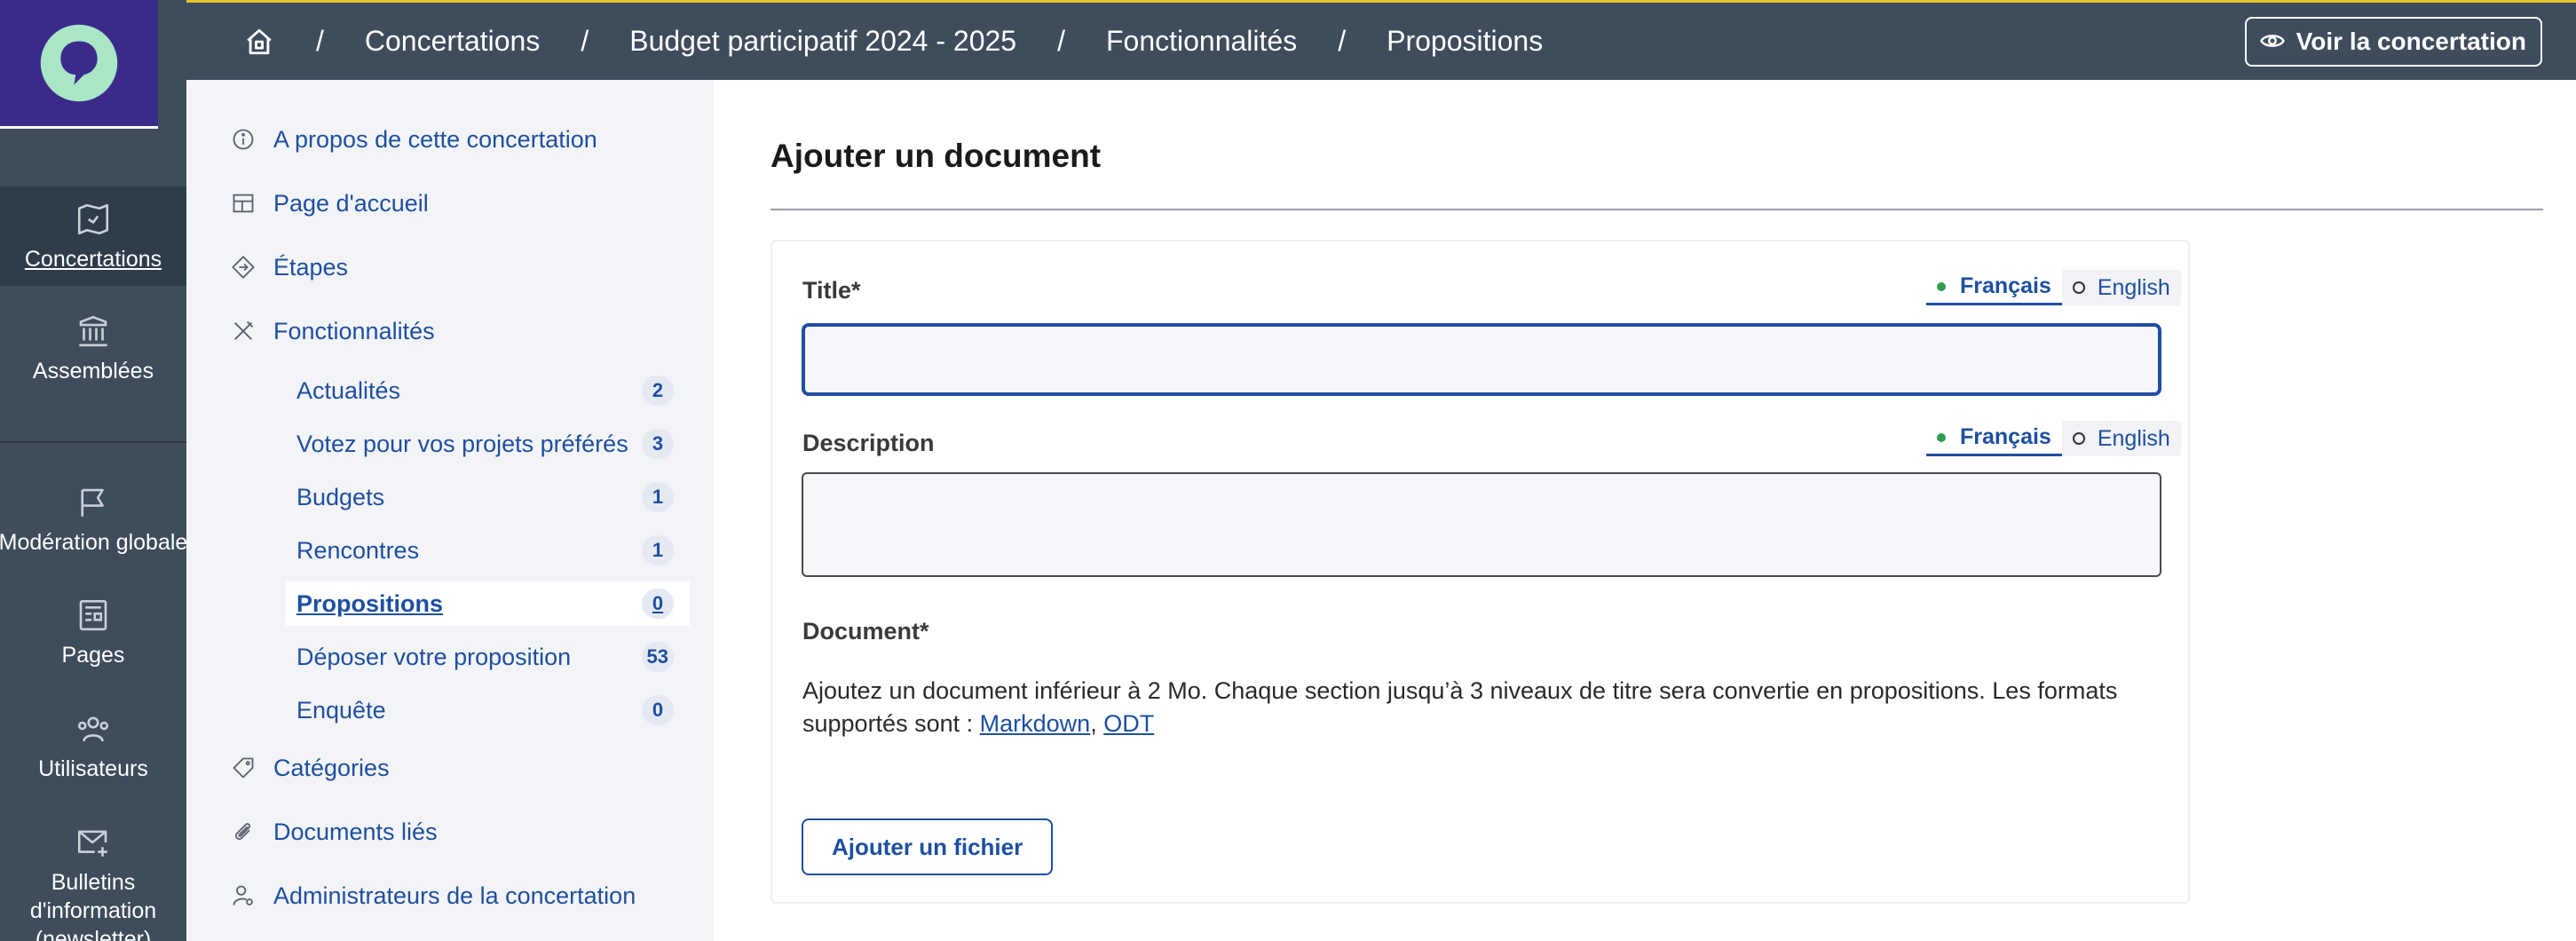  What do you see at coordinates (93, 542) in the screenshot?
I see `nav-label: Modération globale` at bounding box center [93, 542].